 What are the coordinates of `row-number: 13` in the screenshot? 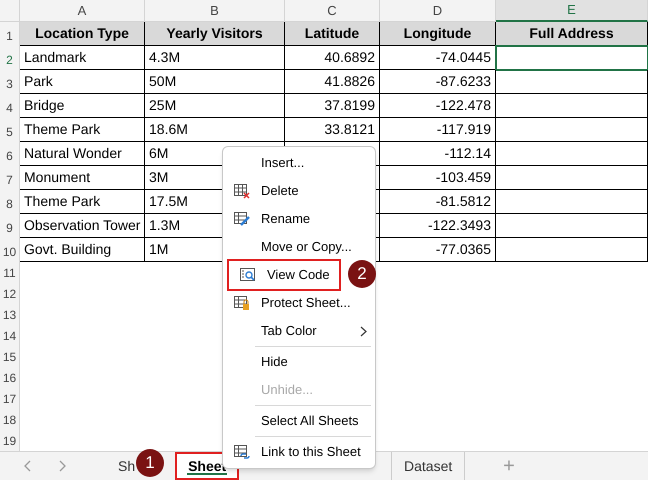 It's located at (10, 314).